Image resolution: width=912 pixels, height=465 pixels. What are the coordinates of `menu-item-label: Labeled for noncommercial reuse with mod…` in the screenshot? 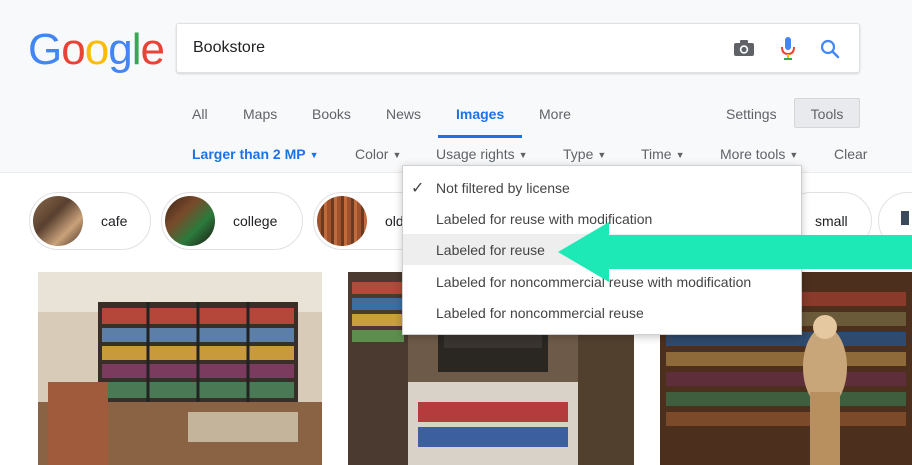 It's located at (594, 282).